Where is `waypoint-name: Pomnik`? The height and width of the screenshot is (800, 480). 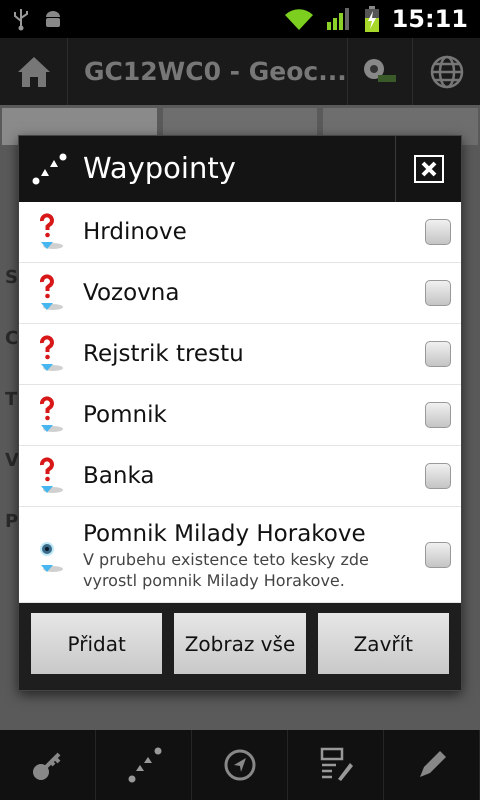
waypoint-name: Pomnik is located at coordinates (125, 415).